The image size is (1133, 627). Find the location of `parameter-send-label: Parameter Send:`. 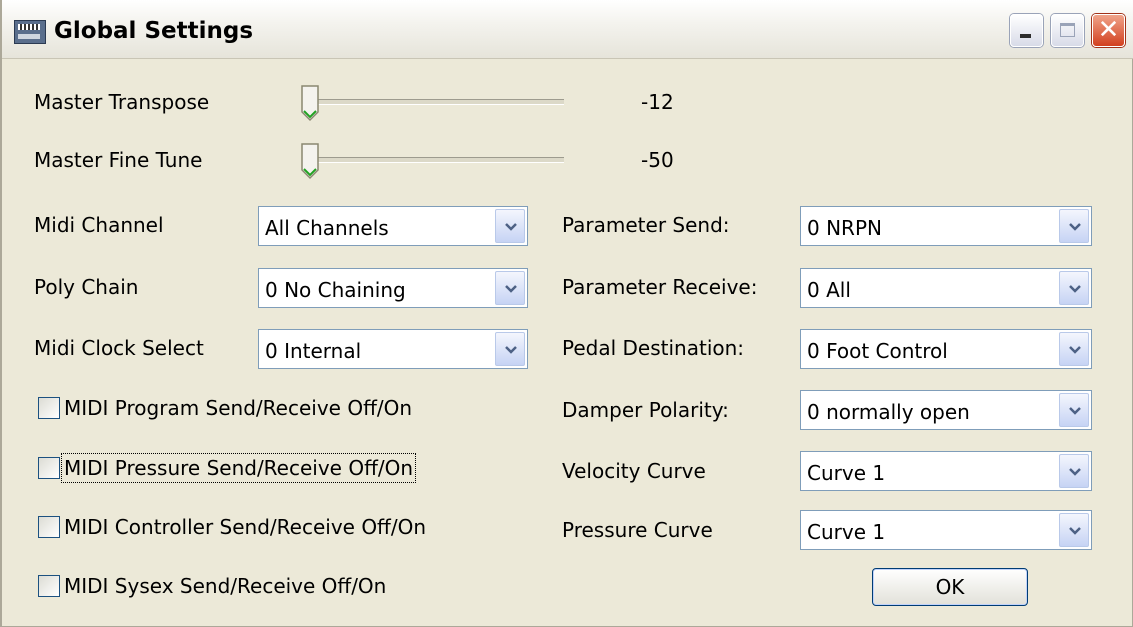

parameter-send-label: Parameter Send: is located at coordinates (646, 225).